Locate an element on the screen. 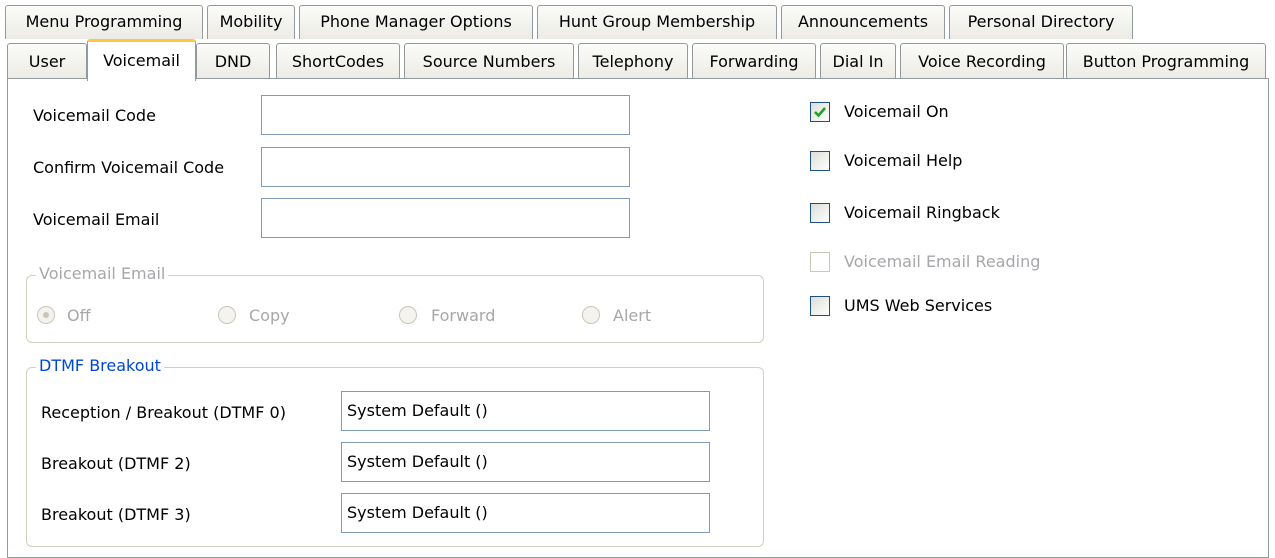 Image resolution: width=1275 pixels, height=558 pixels. ums-web-services-checkbox is located at coordinates (820, 306).